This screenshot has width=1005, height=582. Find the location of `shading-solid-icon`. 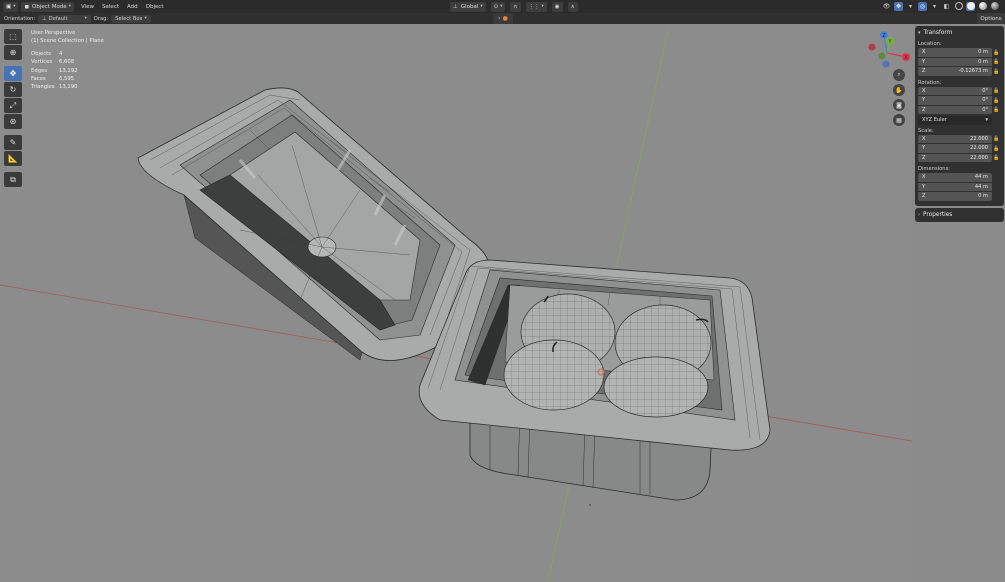

shading-solid-icon is located at coordinates (970, 6).